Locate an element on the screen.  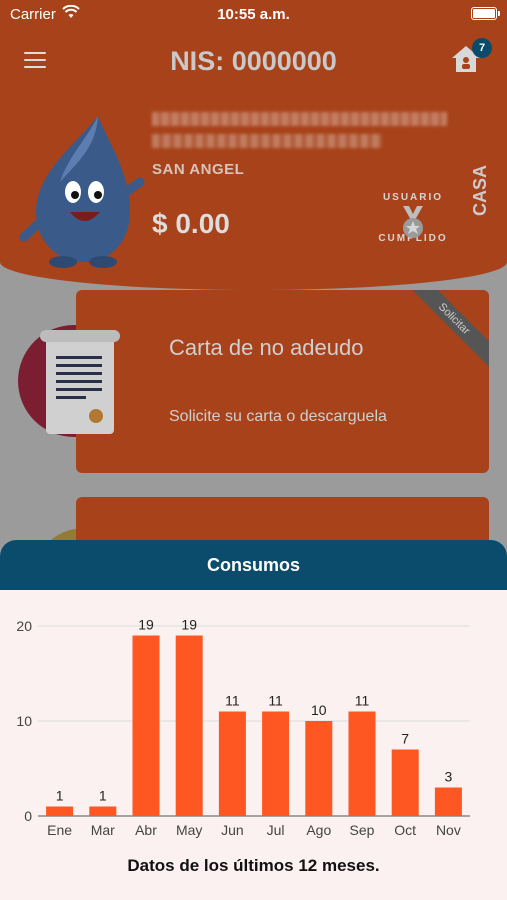
balance-amount: $ 0.00 is located at coordinates (191, 223).